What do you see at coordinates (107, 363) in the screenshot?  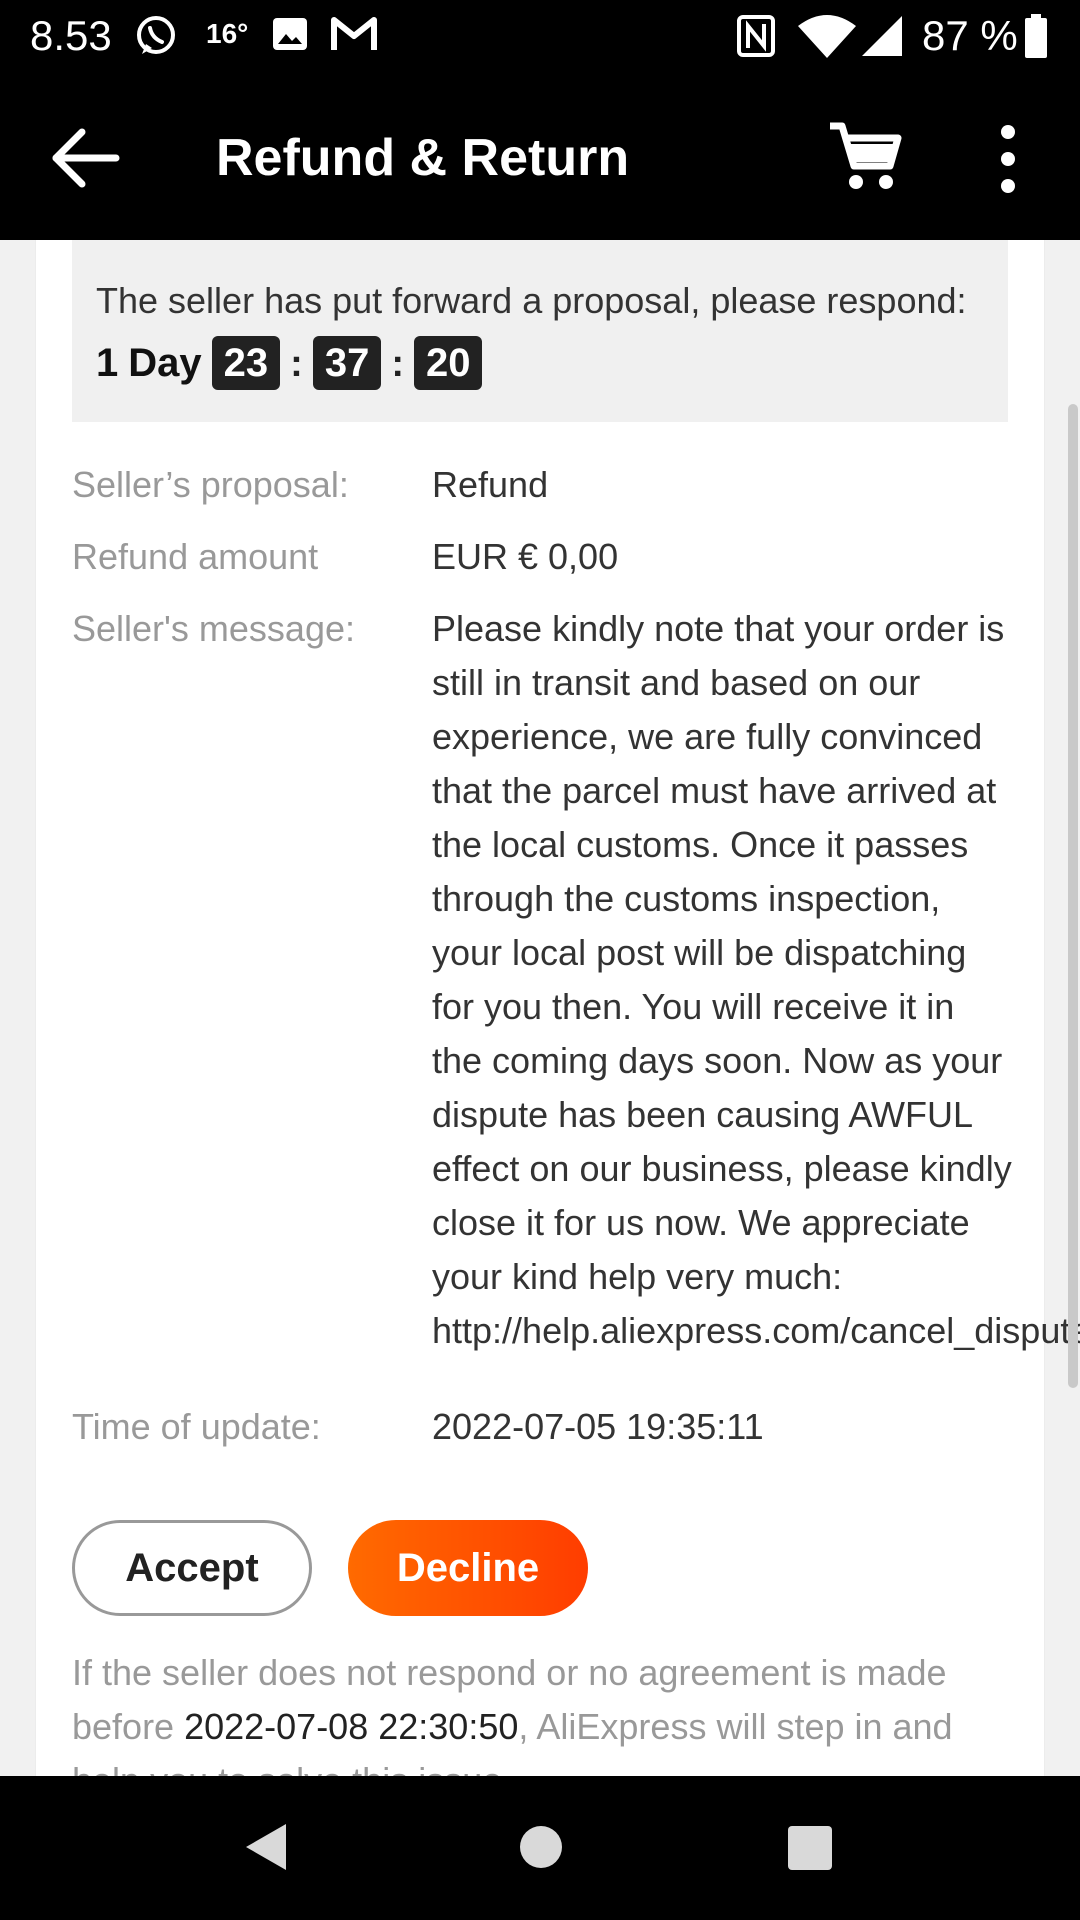 I see `countdown-days: 1` at bounding box center [107, 363].